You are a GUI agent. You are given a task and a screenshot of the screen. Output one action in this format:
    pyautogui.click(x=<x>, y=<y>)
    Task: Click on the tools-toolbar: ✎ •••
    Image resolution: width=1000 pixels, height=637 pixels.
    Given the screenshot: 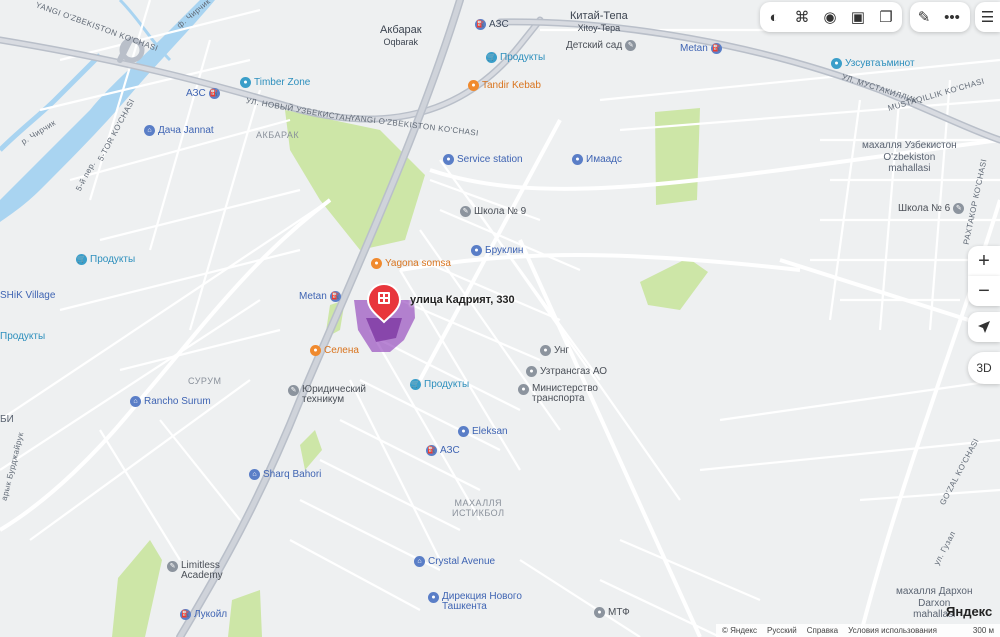 What is the action you would take?
    pyautogui.click(x=940, y=17)
    